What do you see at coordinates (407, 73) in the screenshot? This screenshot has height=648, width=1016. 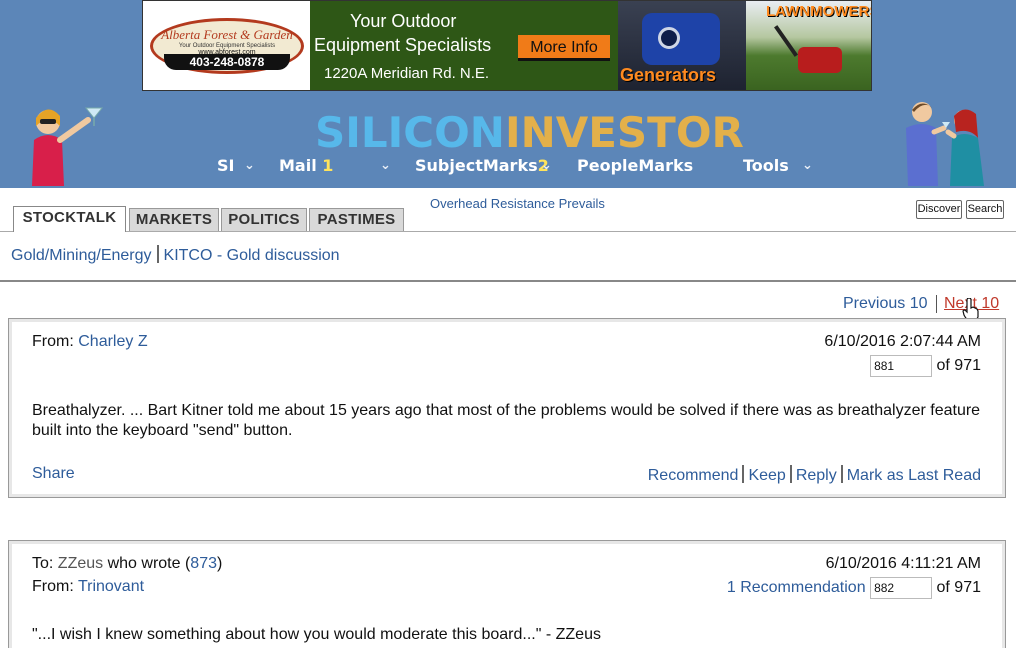 I see `ad-address: 1220A Meridian Rd. N.E.` at bounding box center [407, 73].